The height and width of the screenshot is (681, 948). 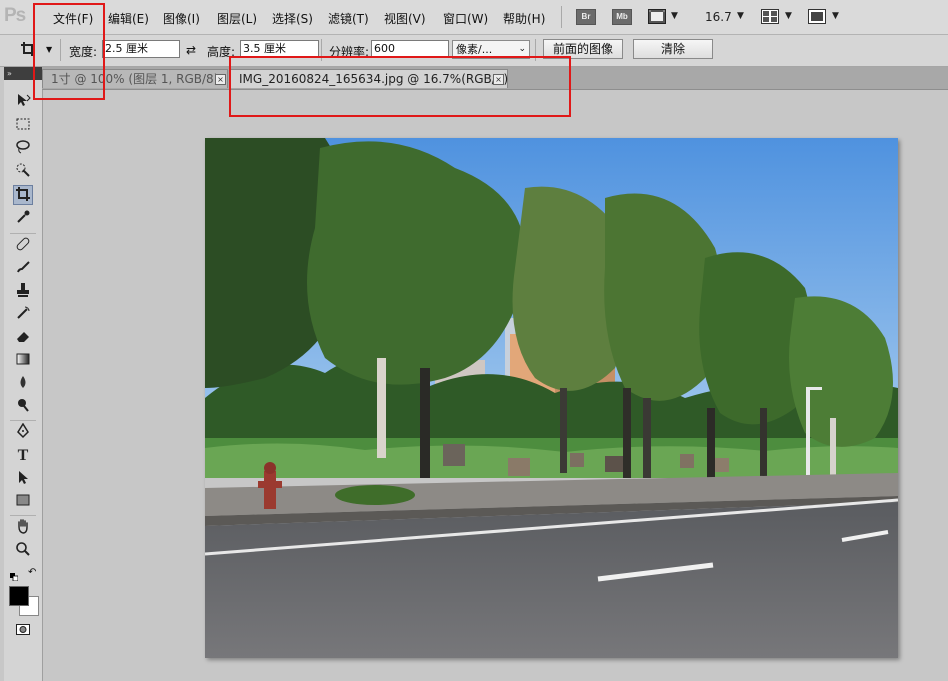 I want to click on blur-tool-icon, so click(x=23, y=384).